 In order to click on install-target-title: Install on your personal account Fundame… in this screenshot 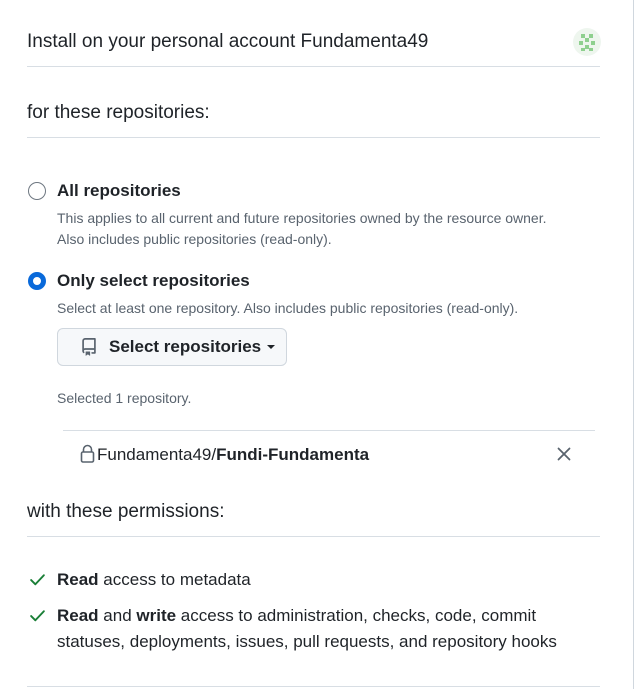, I will do `click(228, 41)`.